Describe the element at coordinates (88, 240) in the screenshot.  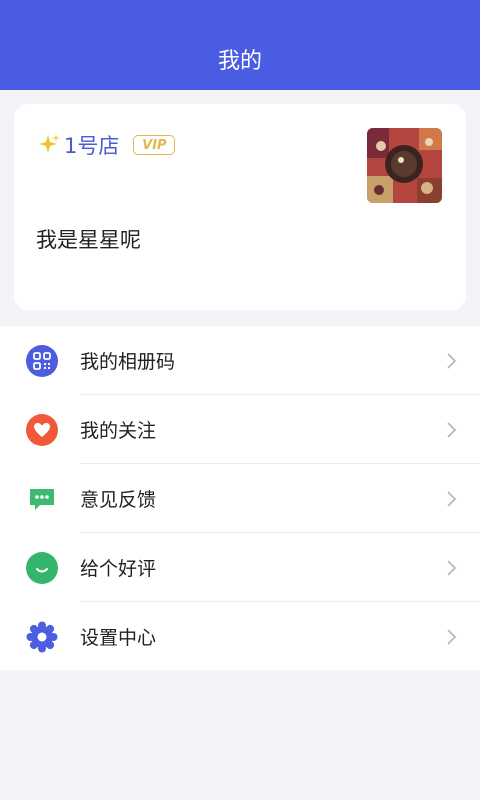
I see `nickname: 我是星星呢` at that location.